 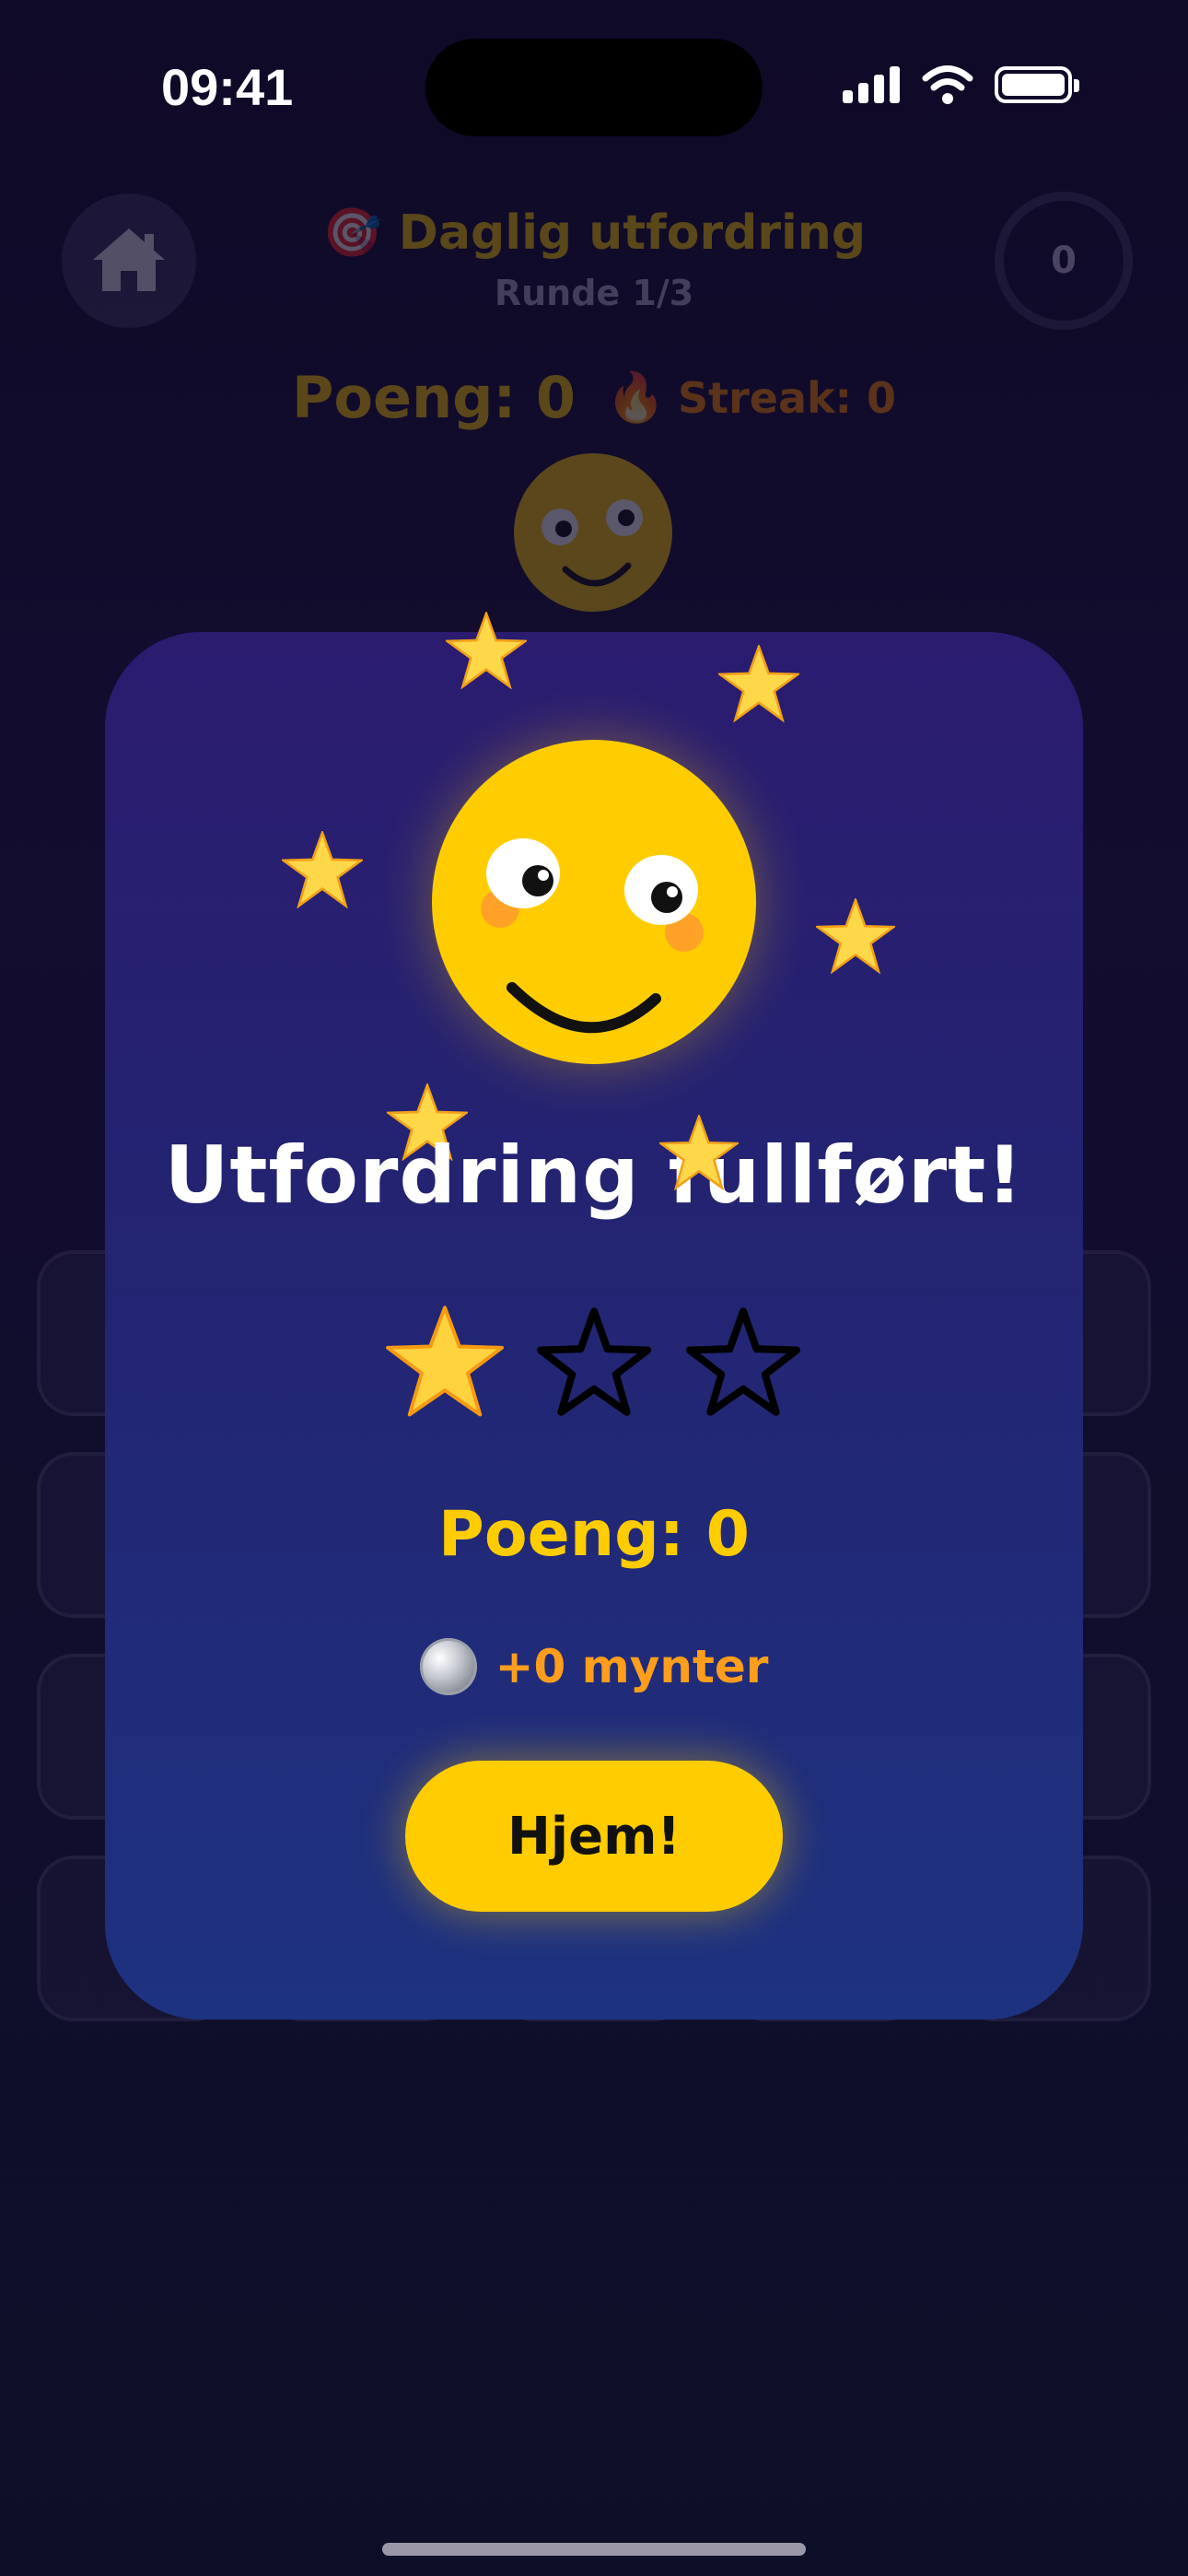 I want to click on dialog-title: Utfordring fullført!, so click(x=594, y=1176).